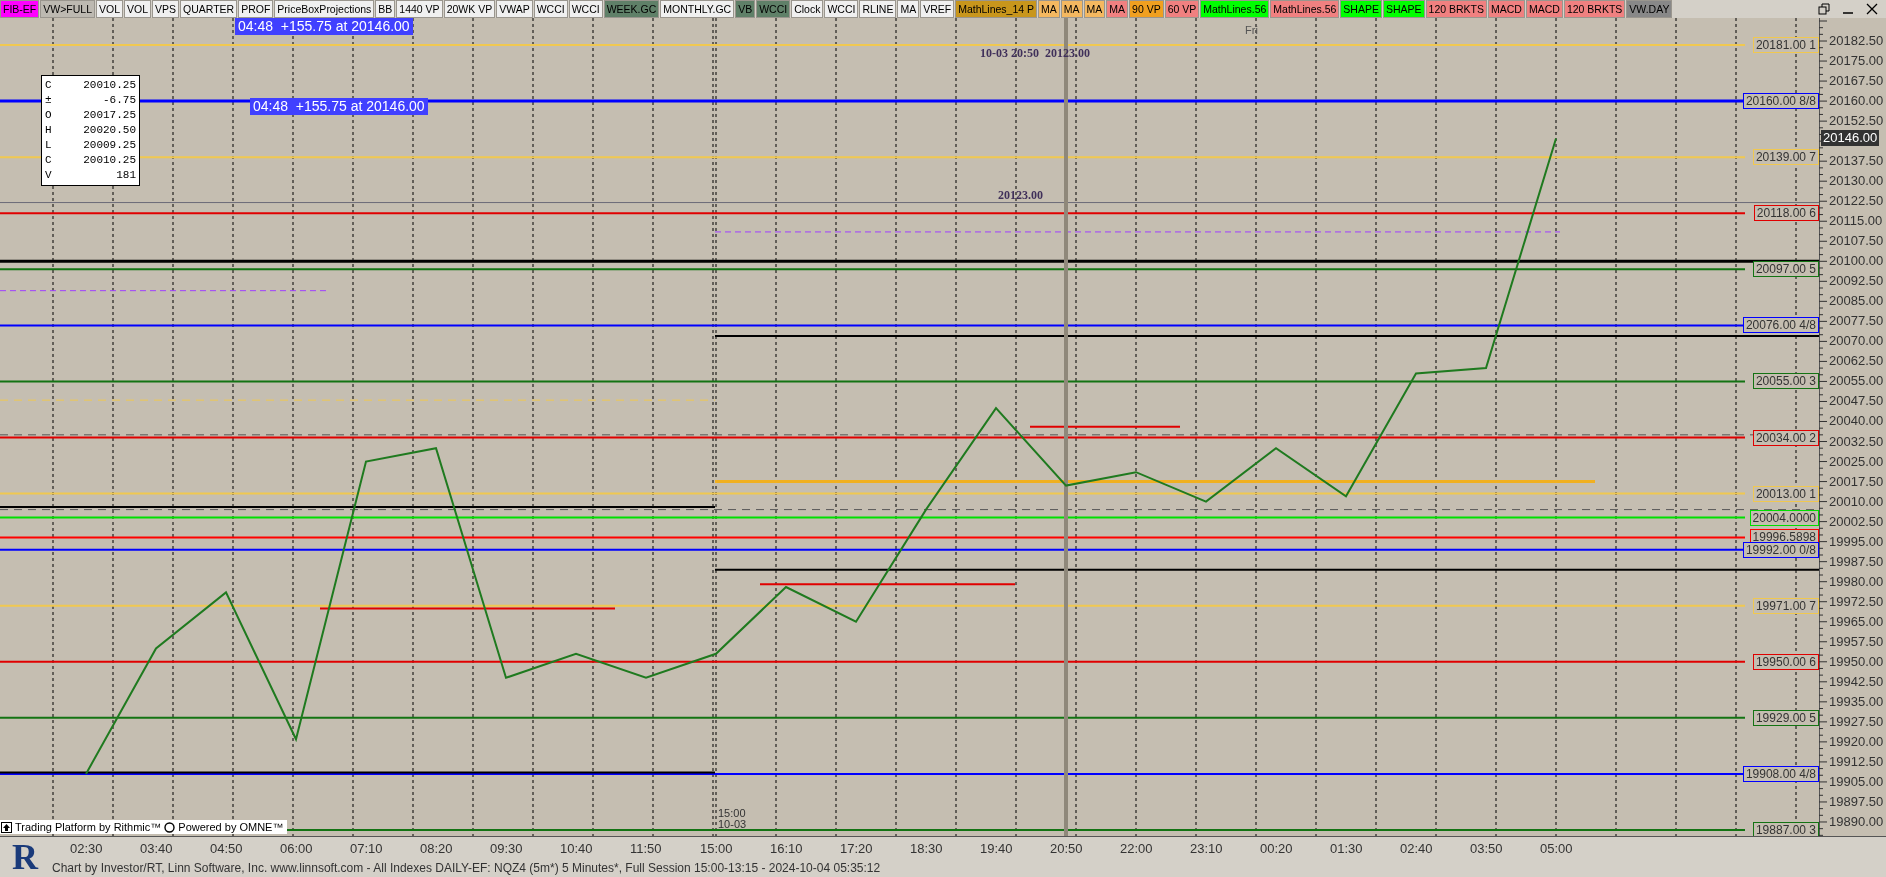  I want to click on time-axis-label: 09:30, so click(506, 848).